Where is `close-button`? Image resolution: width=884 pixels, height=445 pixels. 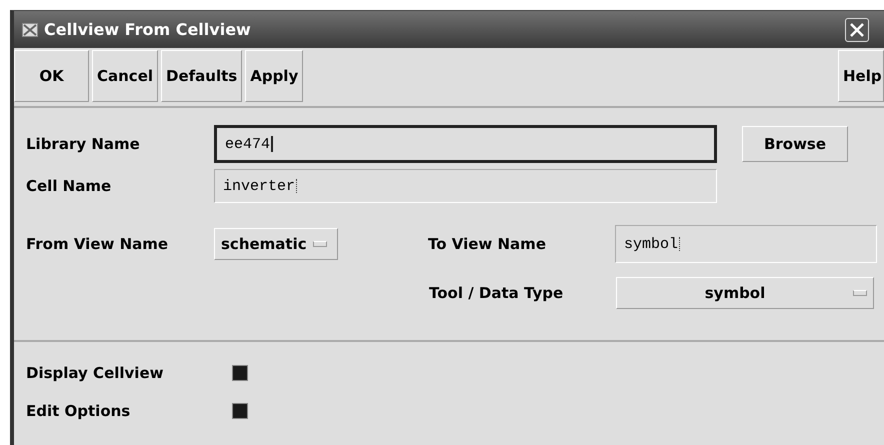
close-button is located at coordinates (857, 30).